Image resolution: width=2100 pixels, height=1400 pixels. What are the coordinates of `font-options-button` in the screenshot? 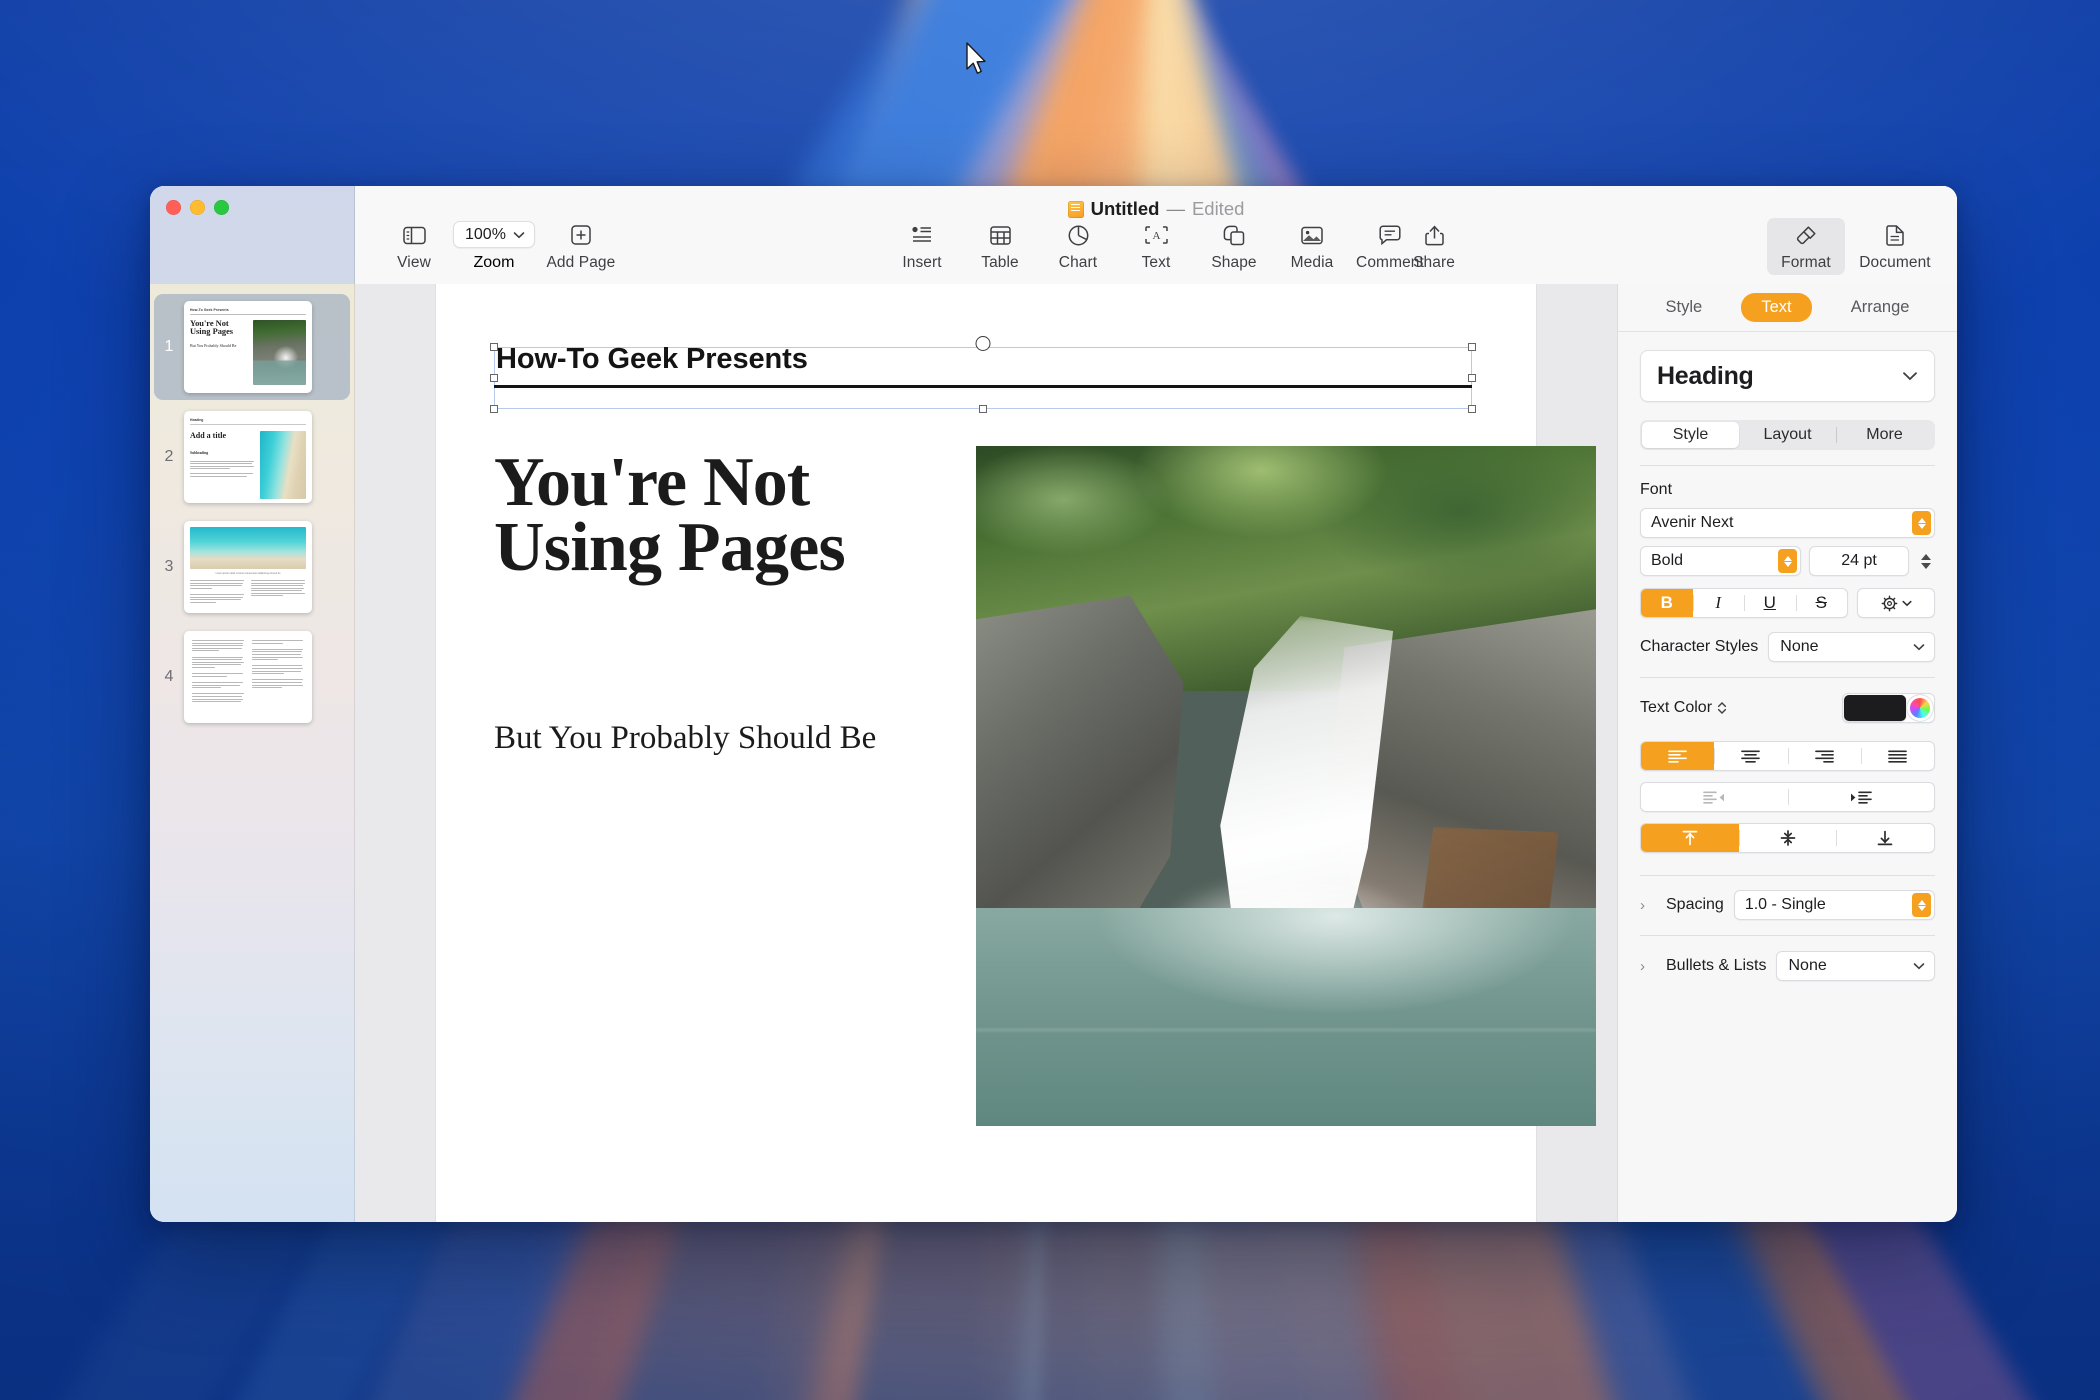 It's located at (1896, 603).